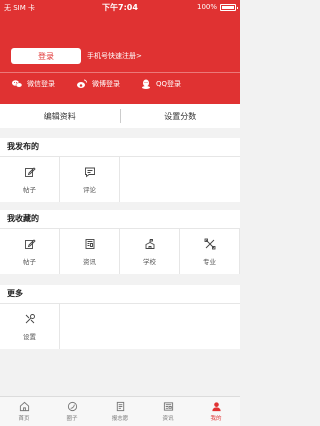 Image resolution: width=320 pixels, height=426 pixels. I want to click on tab-label: 首页, so click(24, 419).